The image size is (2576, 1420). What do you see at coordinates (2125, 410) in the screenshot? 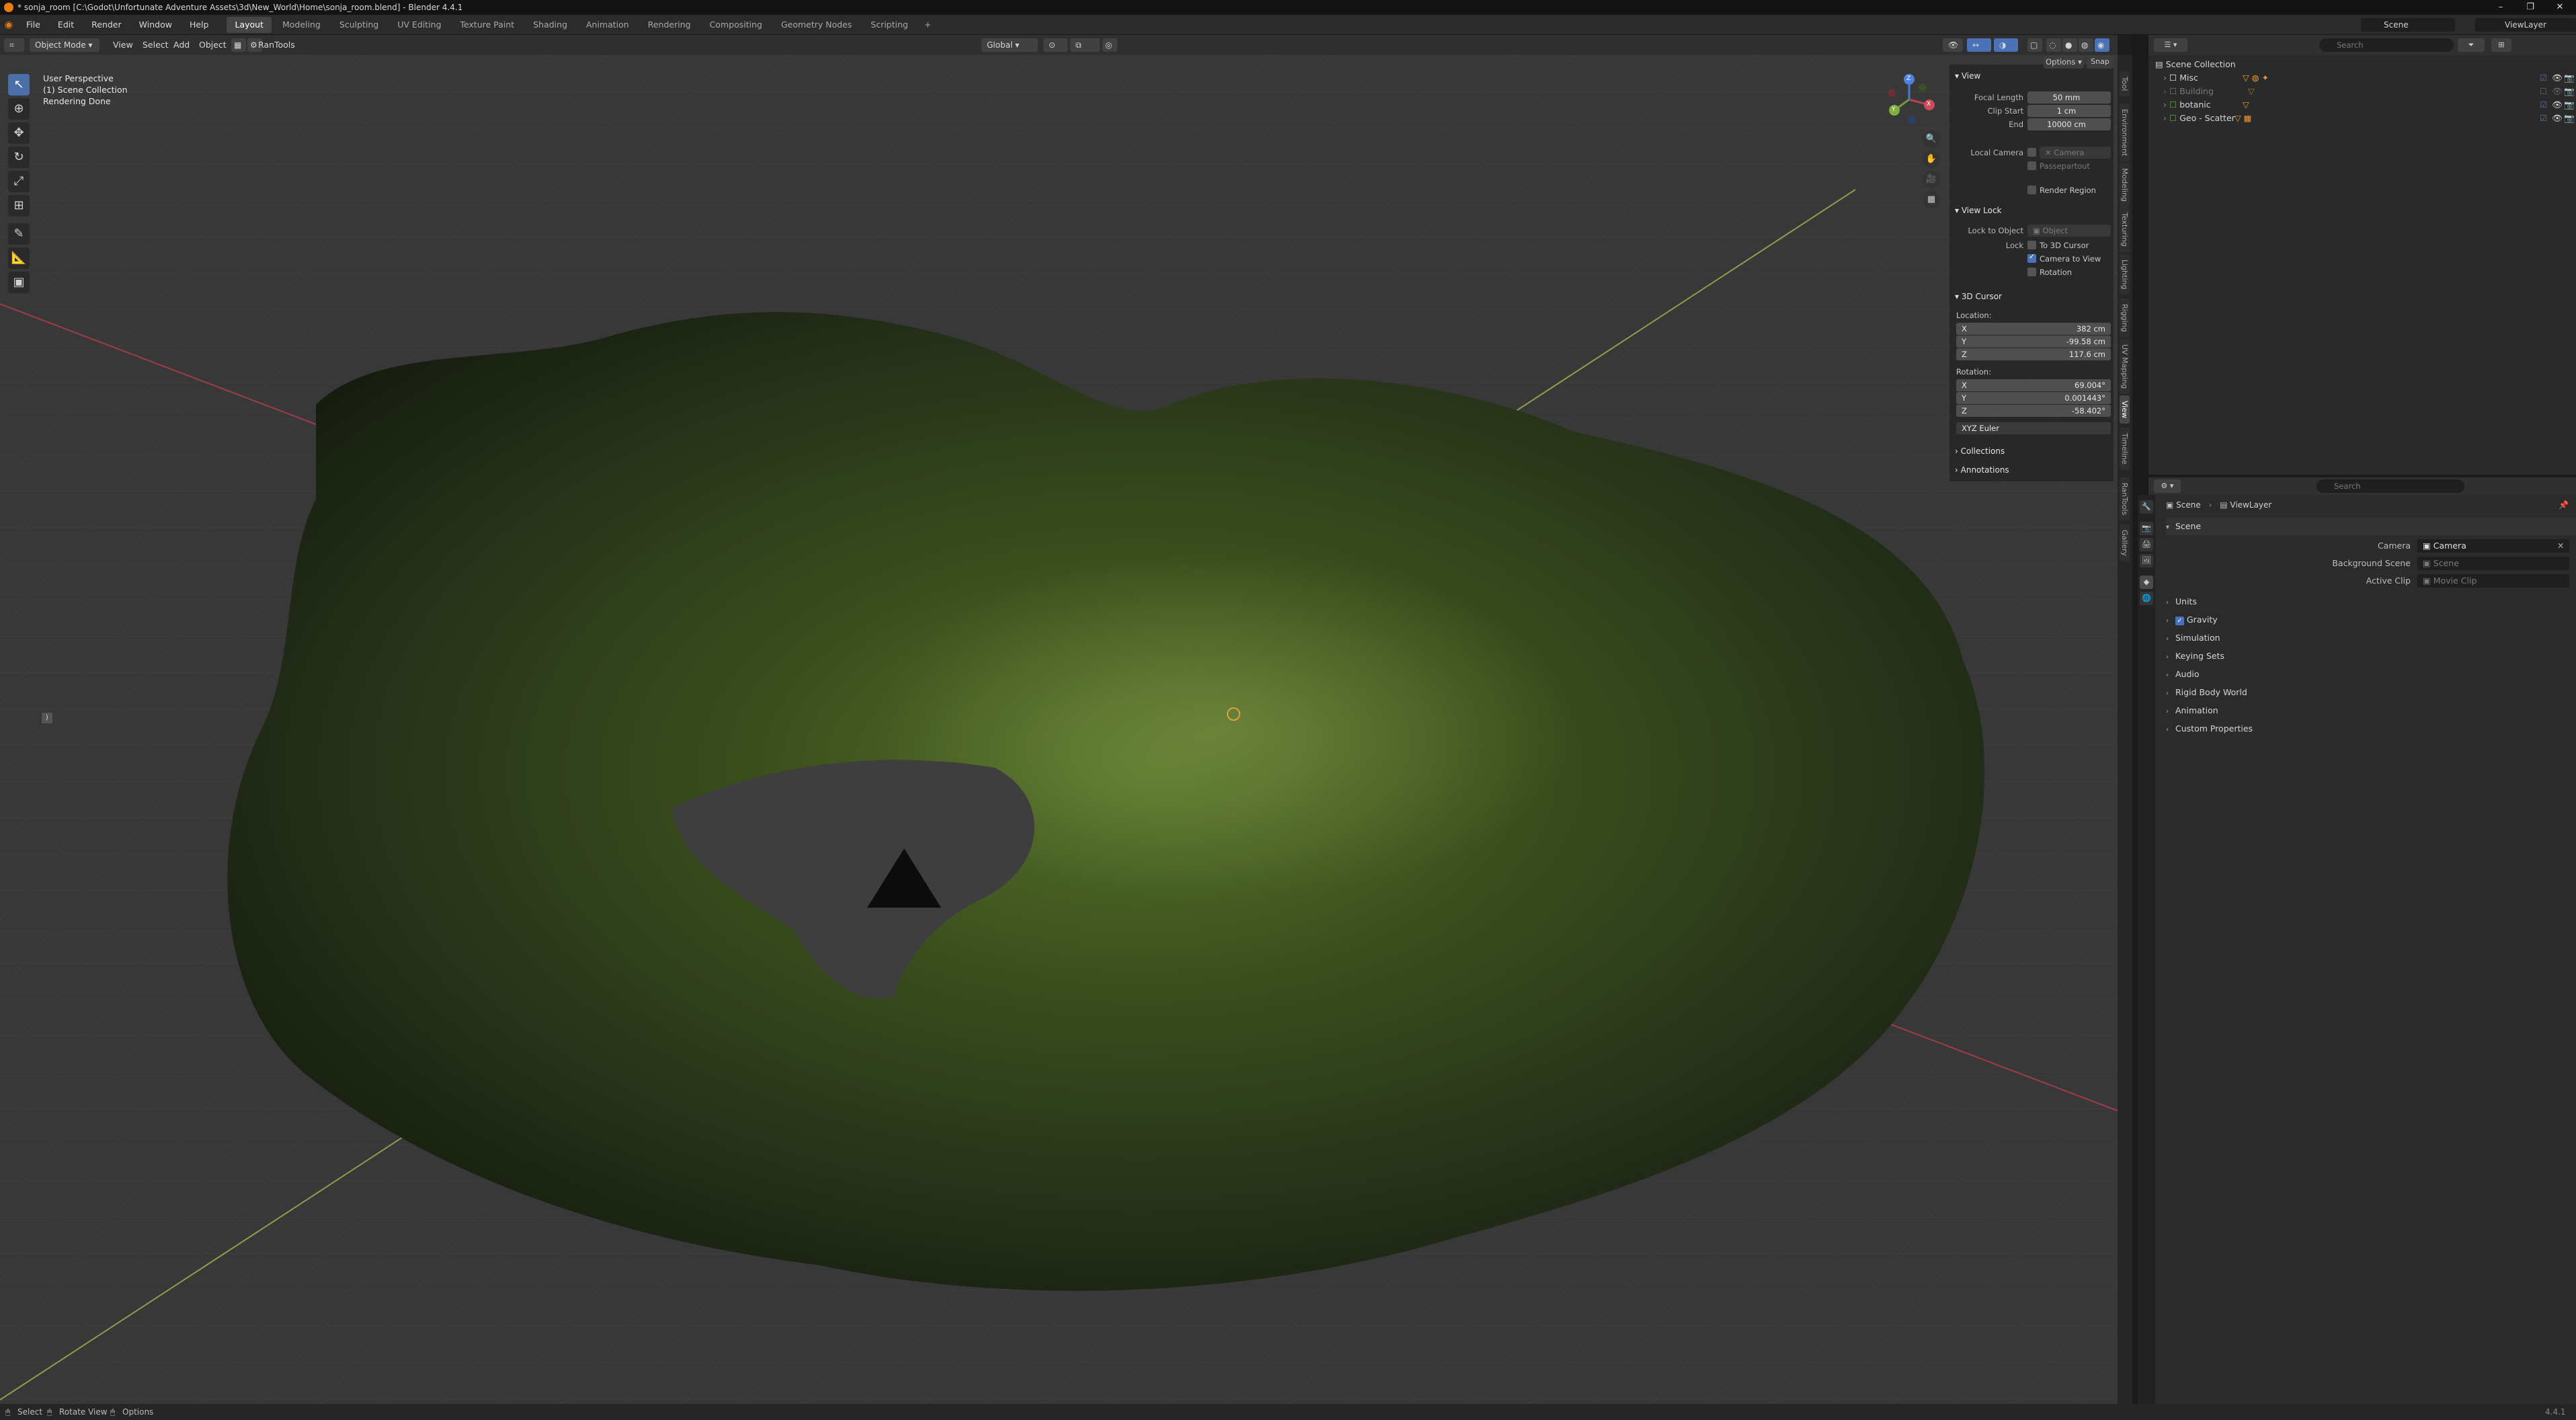
I see `sidebar-tab-view: View` at bounding box center [2125, 410].